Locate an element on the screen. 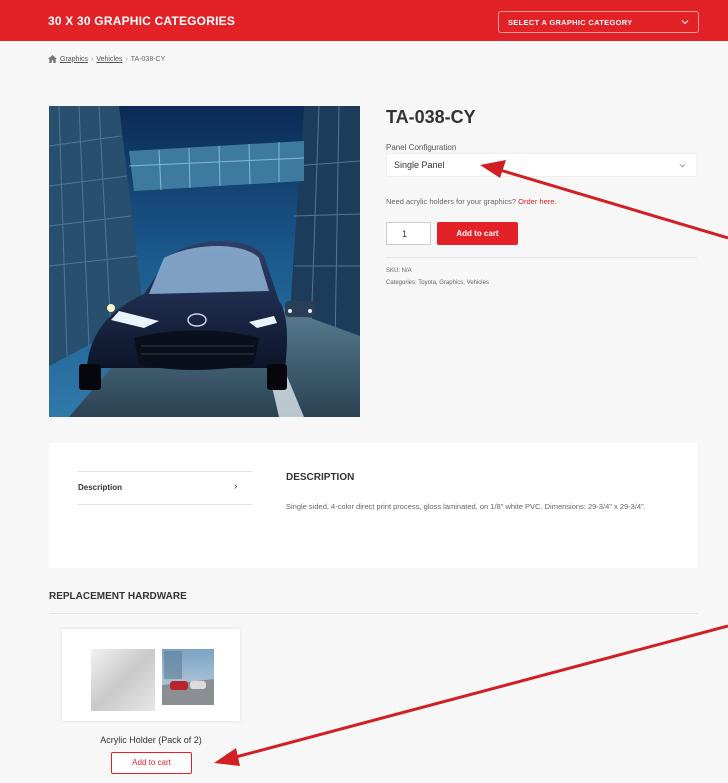 The image size is (728, 783). acrylic-holder-product-card is located at coordinates (151, 675).